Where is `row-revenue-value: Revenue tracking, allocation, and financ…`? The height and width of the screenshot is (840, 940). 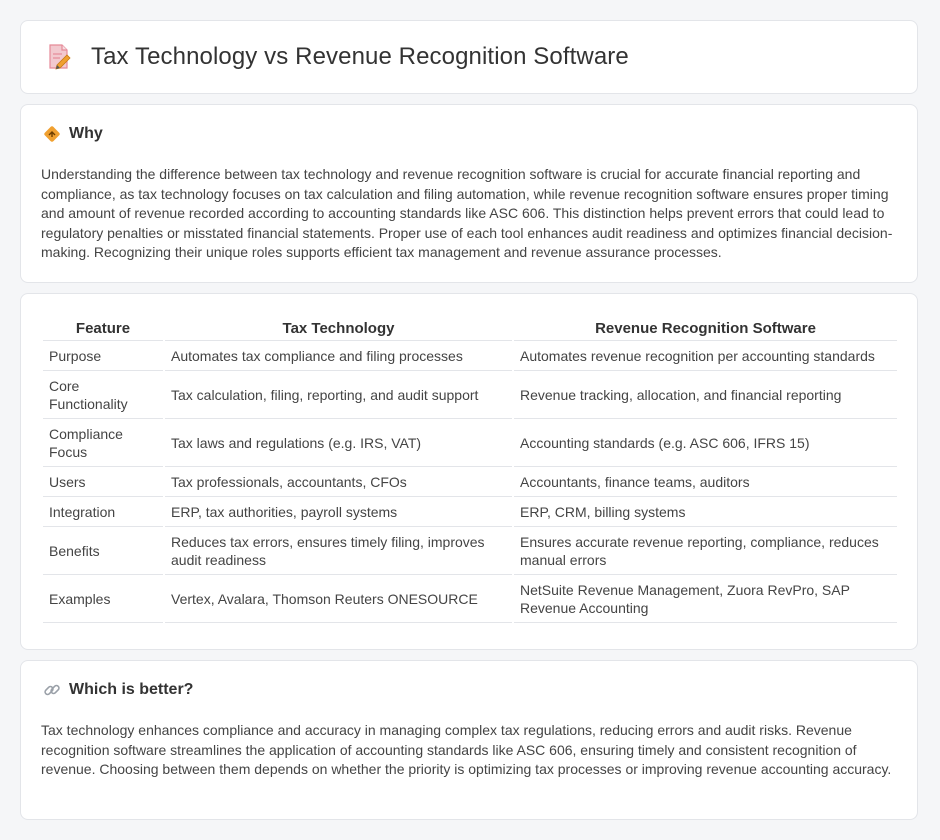
row-revenue-value: Revenue tracking, allocation, and financ… is located at coordinates (705, 395).